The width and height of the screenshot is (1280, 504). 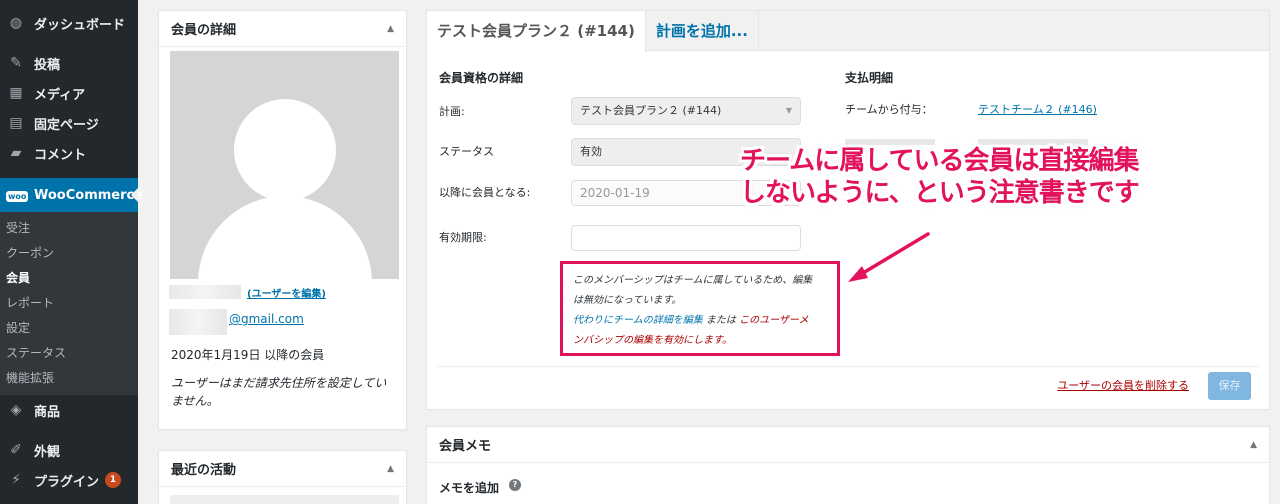 What do you see at coordinates (889, 109) in the screenshot?
I see `granted-by-label: チームから付与：` at bounding box center [889, 109].